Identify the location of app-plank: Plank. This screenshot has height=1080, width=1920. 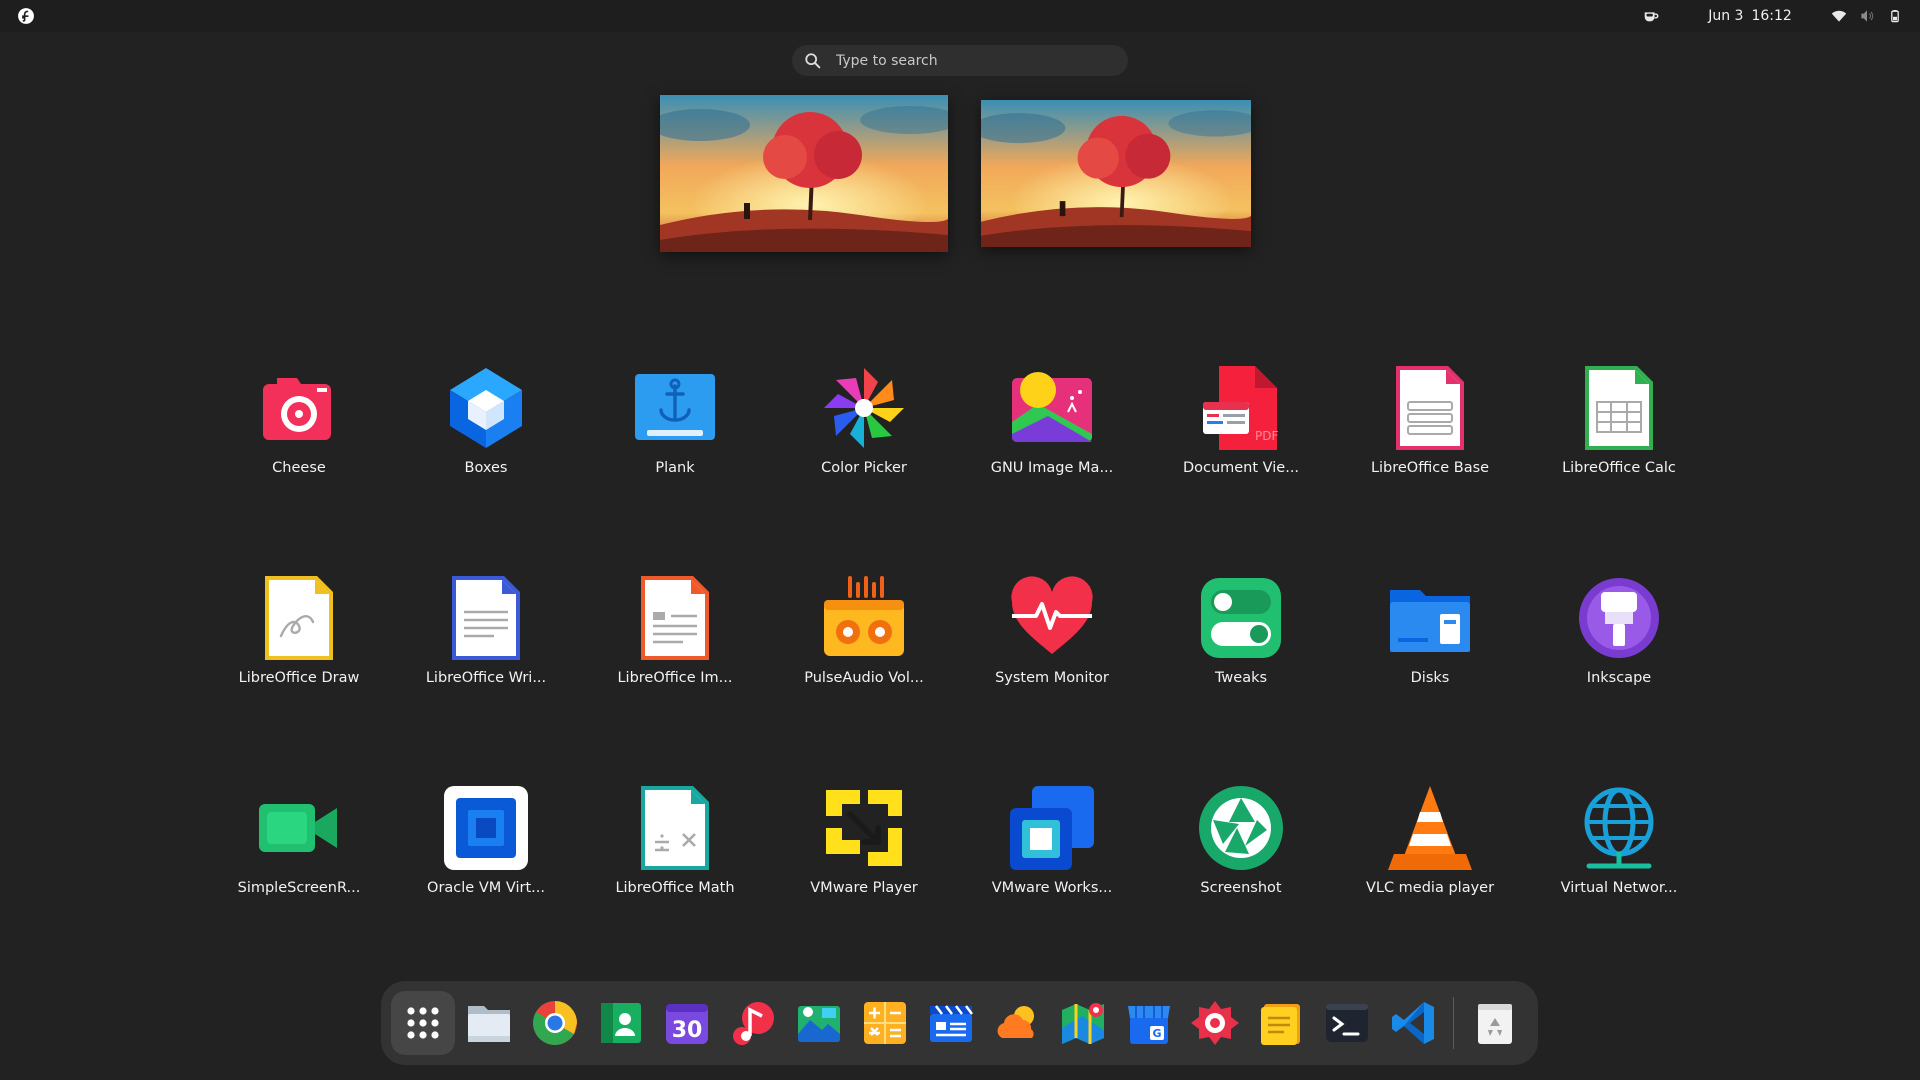
(675, 439).